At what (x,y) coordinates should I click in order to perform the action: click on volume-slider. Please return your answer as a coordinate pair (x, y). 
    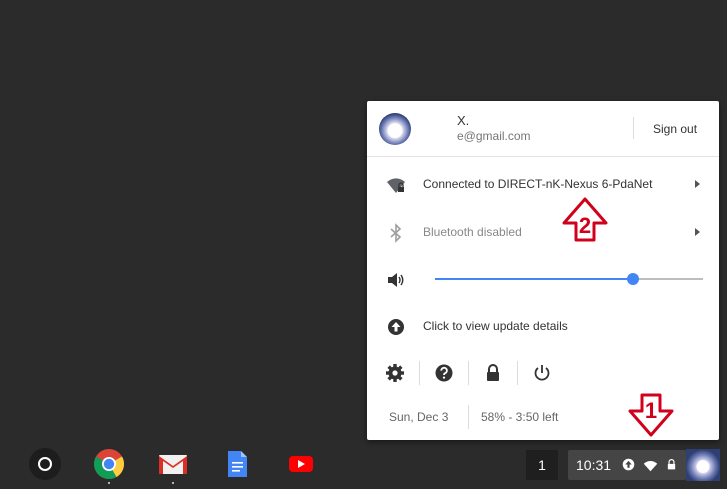
    Looking at the image, I should click on (569, 279).